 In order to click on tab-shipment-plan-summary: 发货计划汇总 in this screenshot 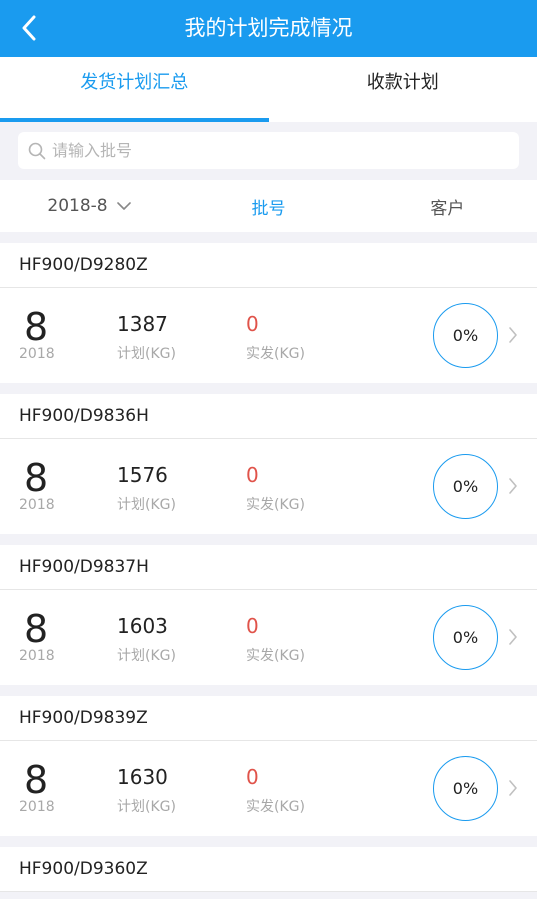, I will do `click(134, 89)`.